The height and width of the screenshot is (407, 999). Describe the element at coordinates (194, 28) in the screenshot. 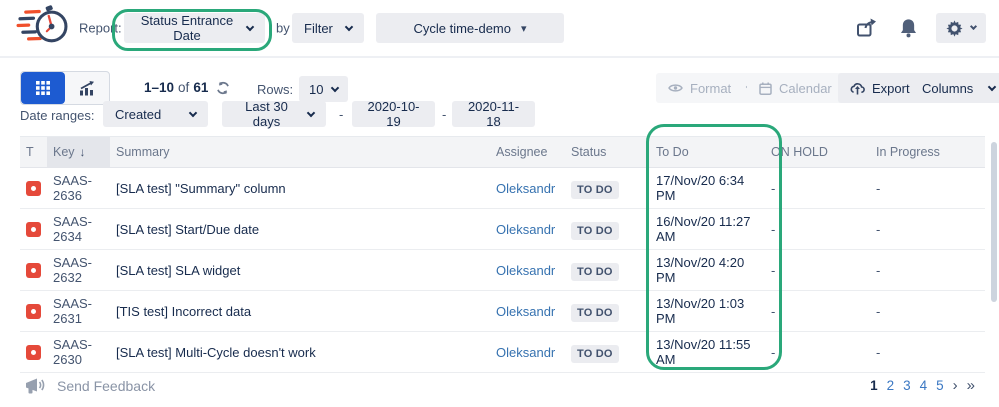

I see `report-dropdown: Status Entrance Date` at that location.